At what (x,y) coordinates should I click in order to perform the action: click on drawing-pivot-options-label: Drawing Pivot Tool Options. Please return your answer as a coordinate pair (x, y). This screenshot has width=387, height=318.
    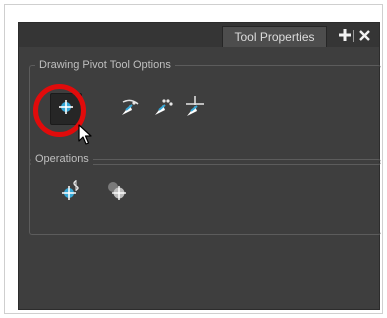
    Looking at the image, I should click on (105, 65).